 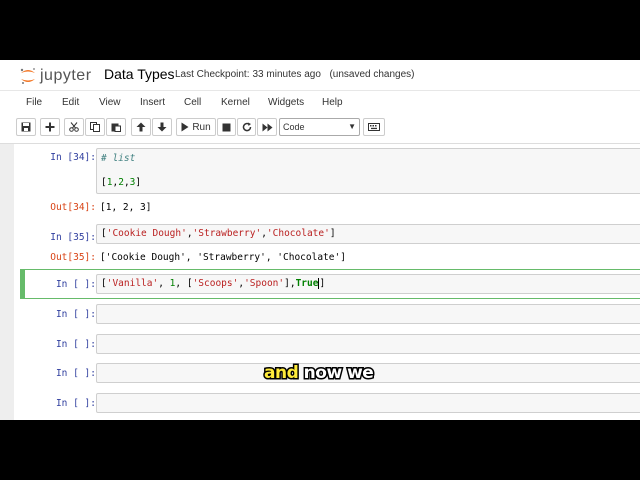 I want to click on plus-icon, so click(x=50, y=127).